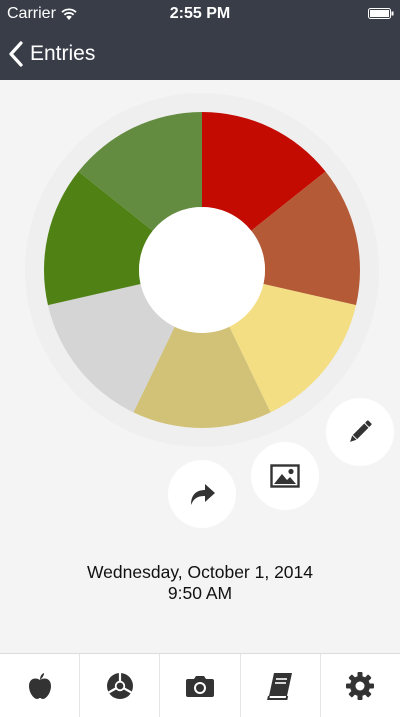 This screenshot has width=400, height=717. Describe the element at coordinates (200, 593) in the screenshot. I see `entry-time: 9:50 AM` at that location.